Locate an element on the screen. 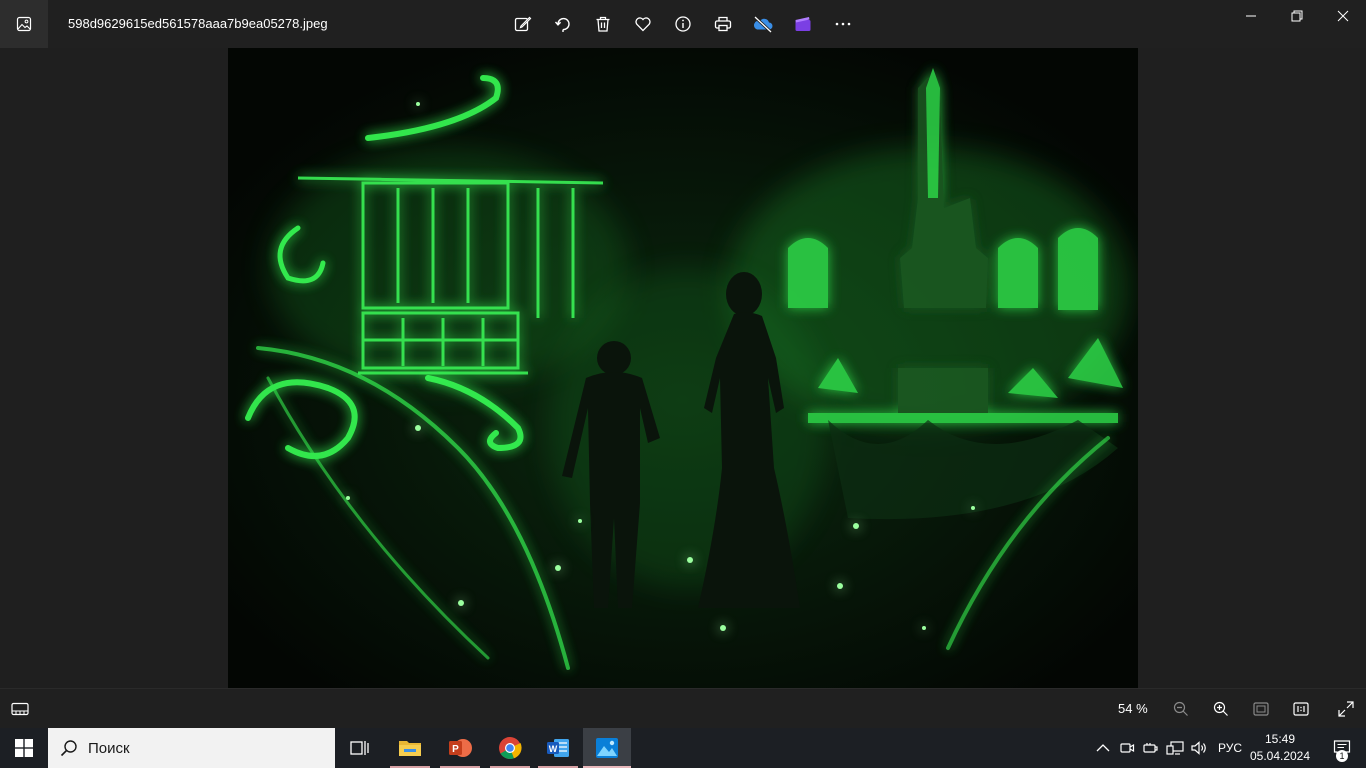 Image resolution: width=1366 pixels, height=768 pixels. fullscreen-button is located at coordinates (1346, 709).